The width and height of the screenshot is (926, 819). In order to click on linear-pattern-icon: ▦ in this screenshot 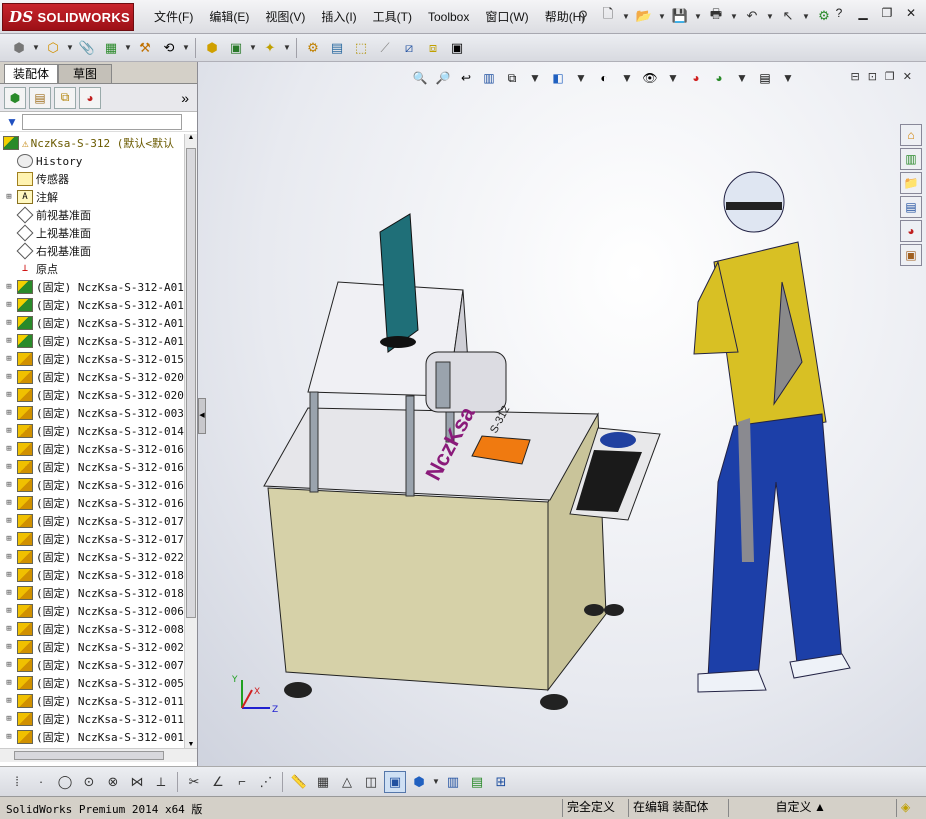, I will do `click(111, 48)`.